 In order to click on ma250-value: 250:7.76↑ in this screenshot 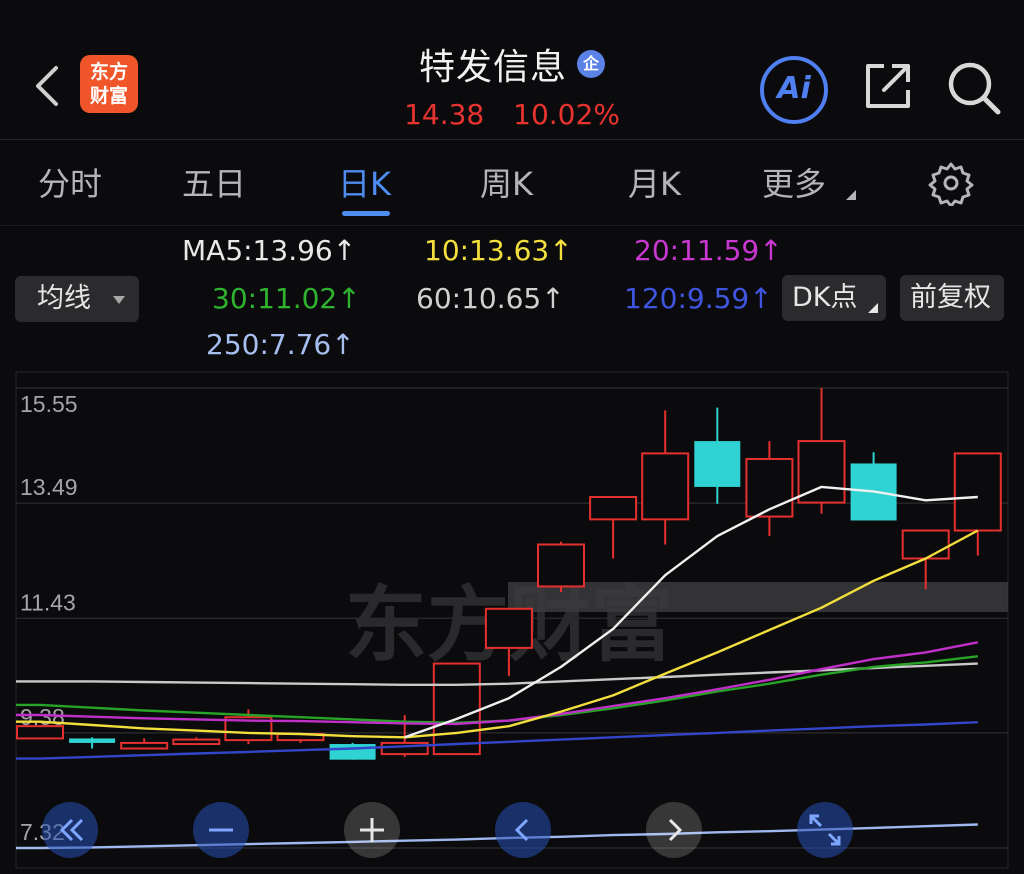, I will do `click(280, 344)`.